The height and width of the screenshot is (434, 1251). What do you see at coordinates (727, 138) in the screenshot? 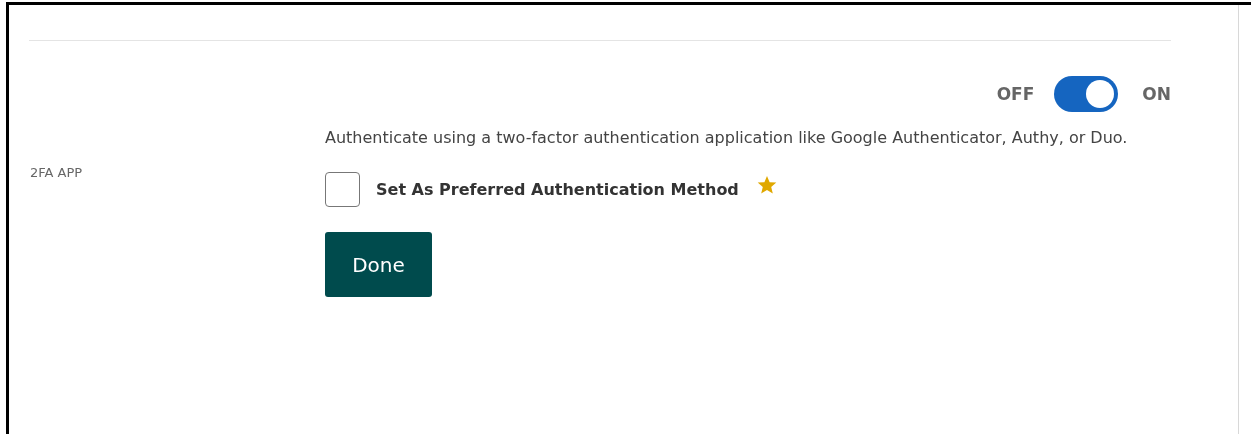
I see `description-text: Authenticate using a two-factor authentication application like Google Authenticator, Authy, or Duo.` at bounding box center [727, 138].